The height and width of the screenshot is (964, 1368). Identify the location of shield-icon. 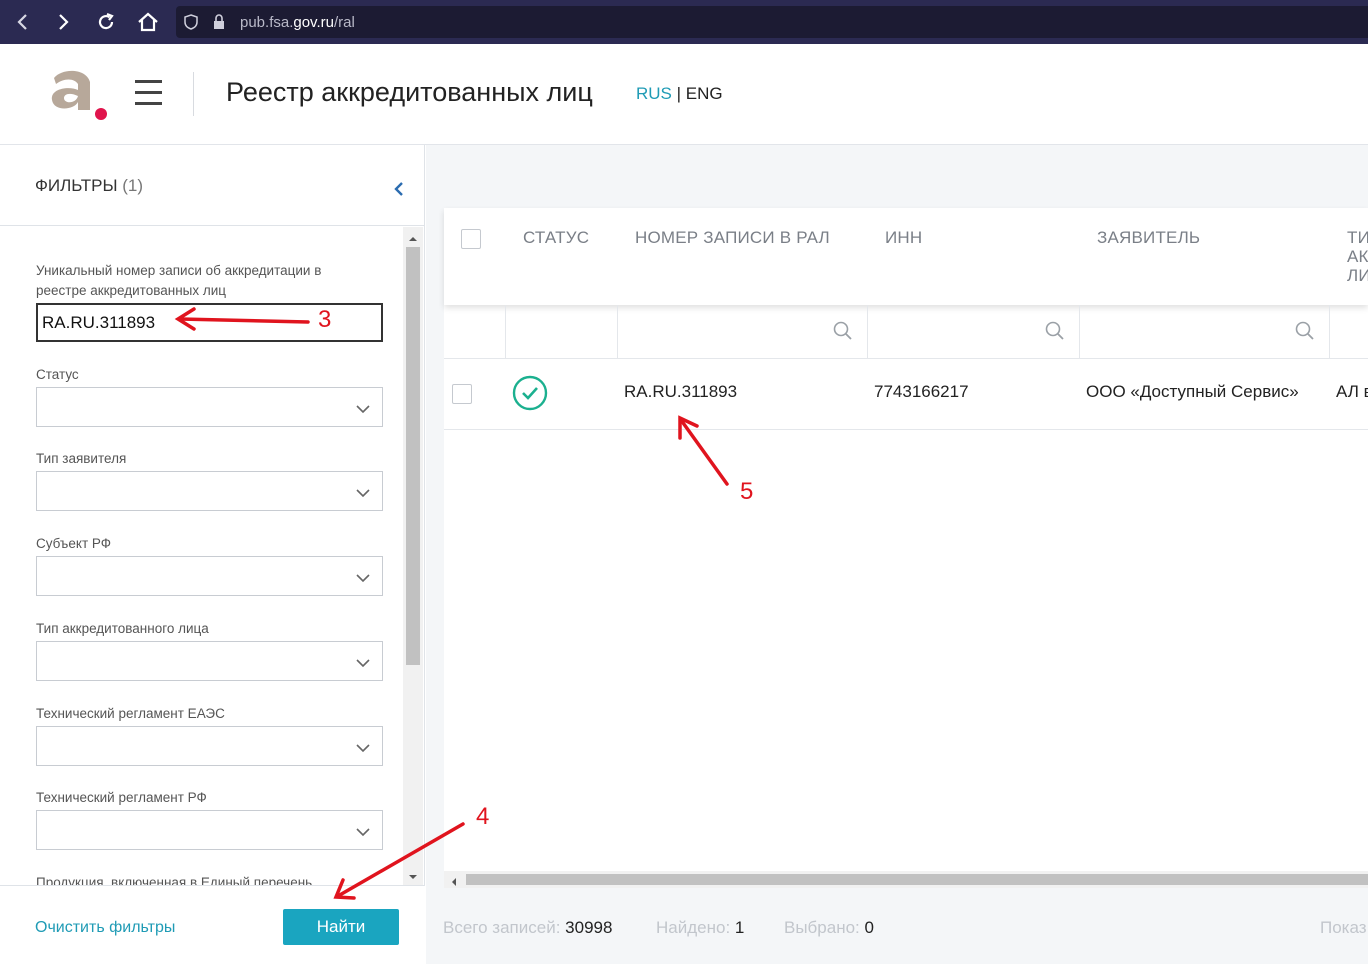
(191, 24).